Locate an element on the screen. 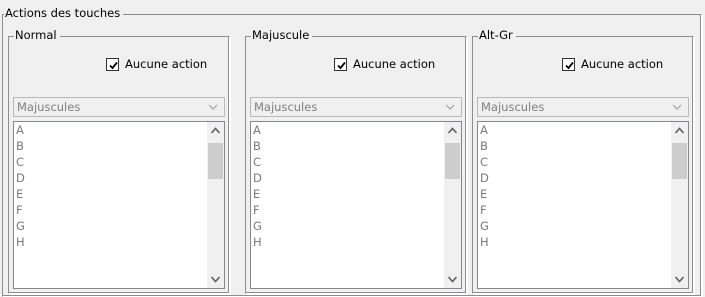 This screenshot has height=297, width=705. panel-majuscule-title: Majuscule is located at coordinates (282, 35).